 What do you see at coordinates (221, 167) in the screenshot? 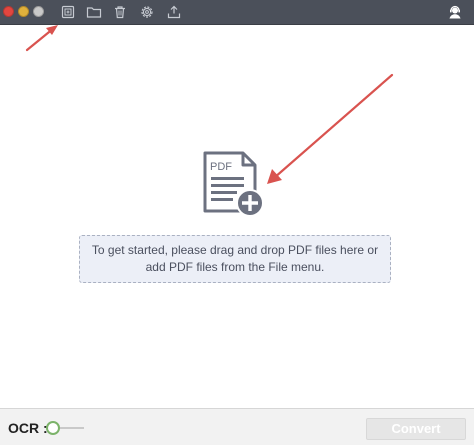
I see `pdf-badge-text: PDF` at bounding box center [221, 167].